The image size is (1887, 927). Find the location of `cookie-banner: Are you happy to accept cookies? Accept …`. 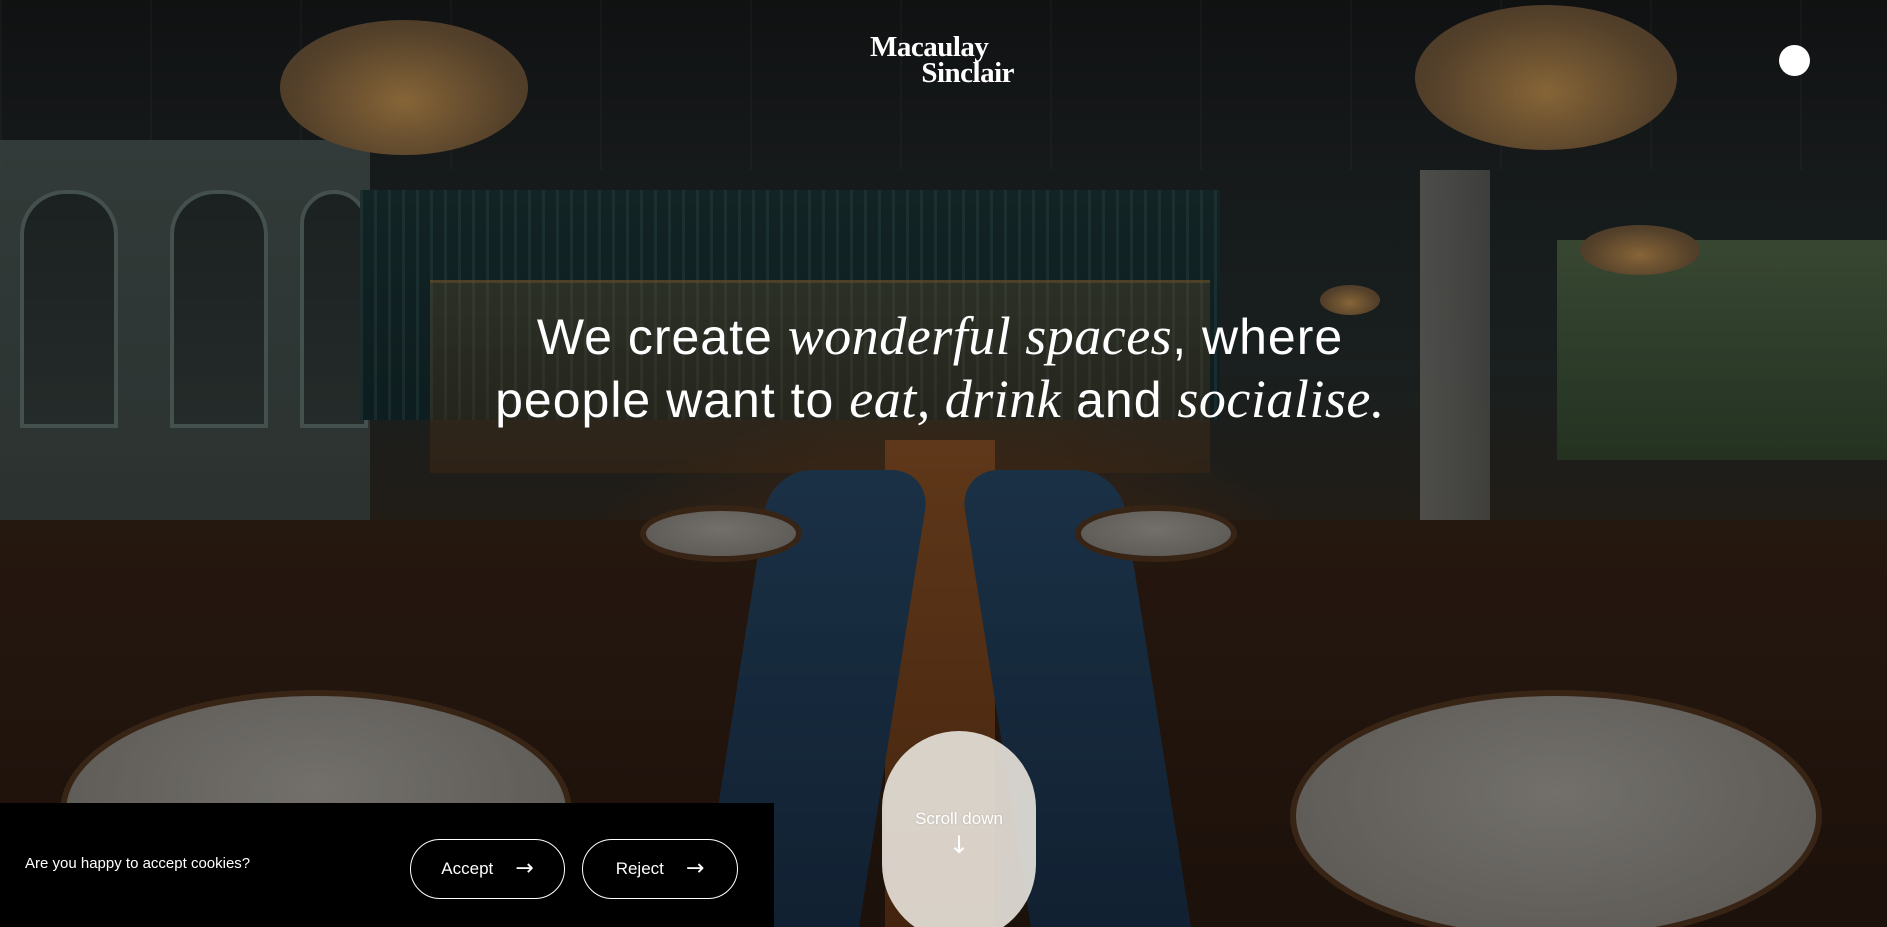

cookie-banner: Are you happy to accept cookies? Accept … is located at coordinates (387, 865).